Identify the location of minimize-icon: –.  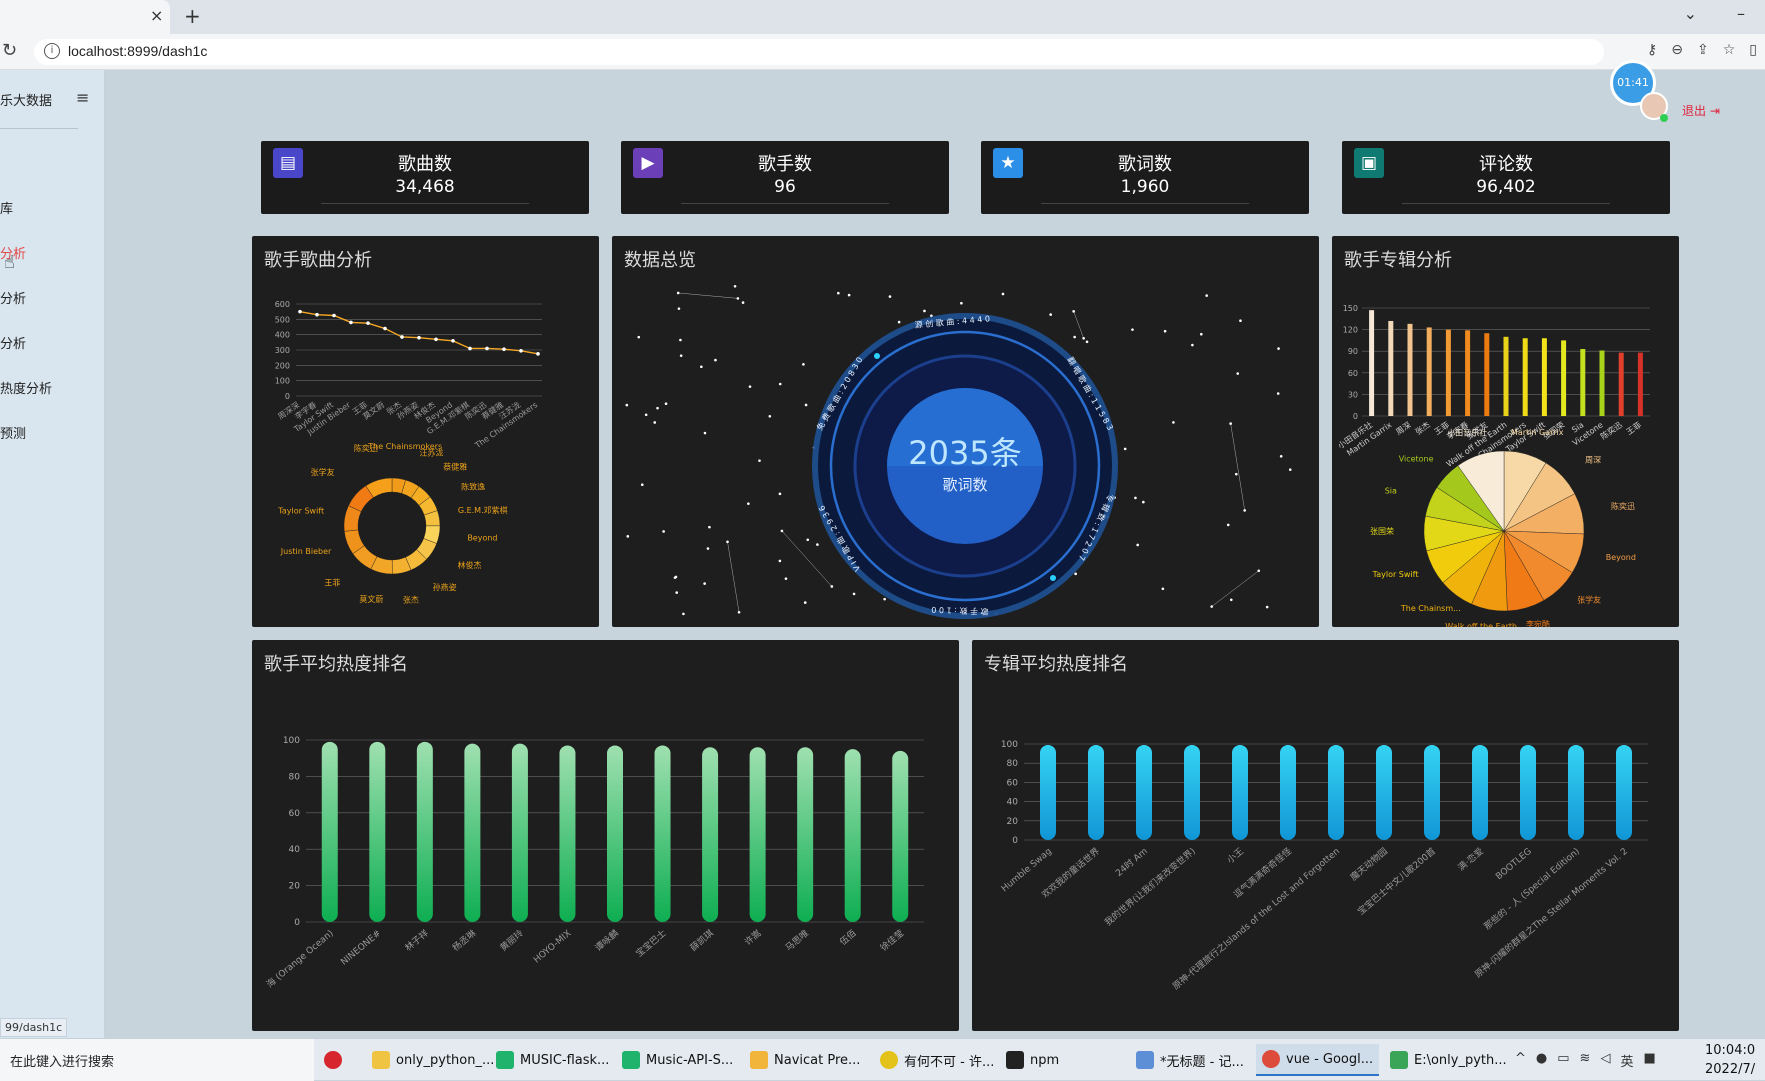
(1741, 13).